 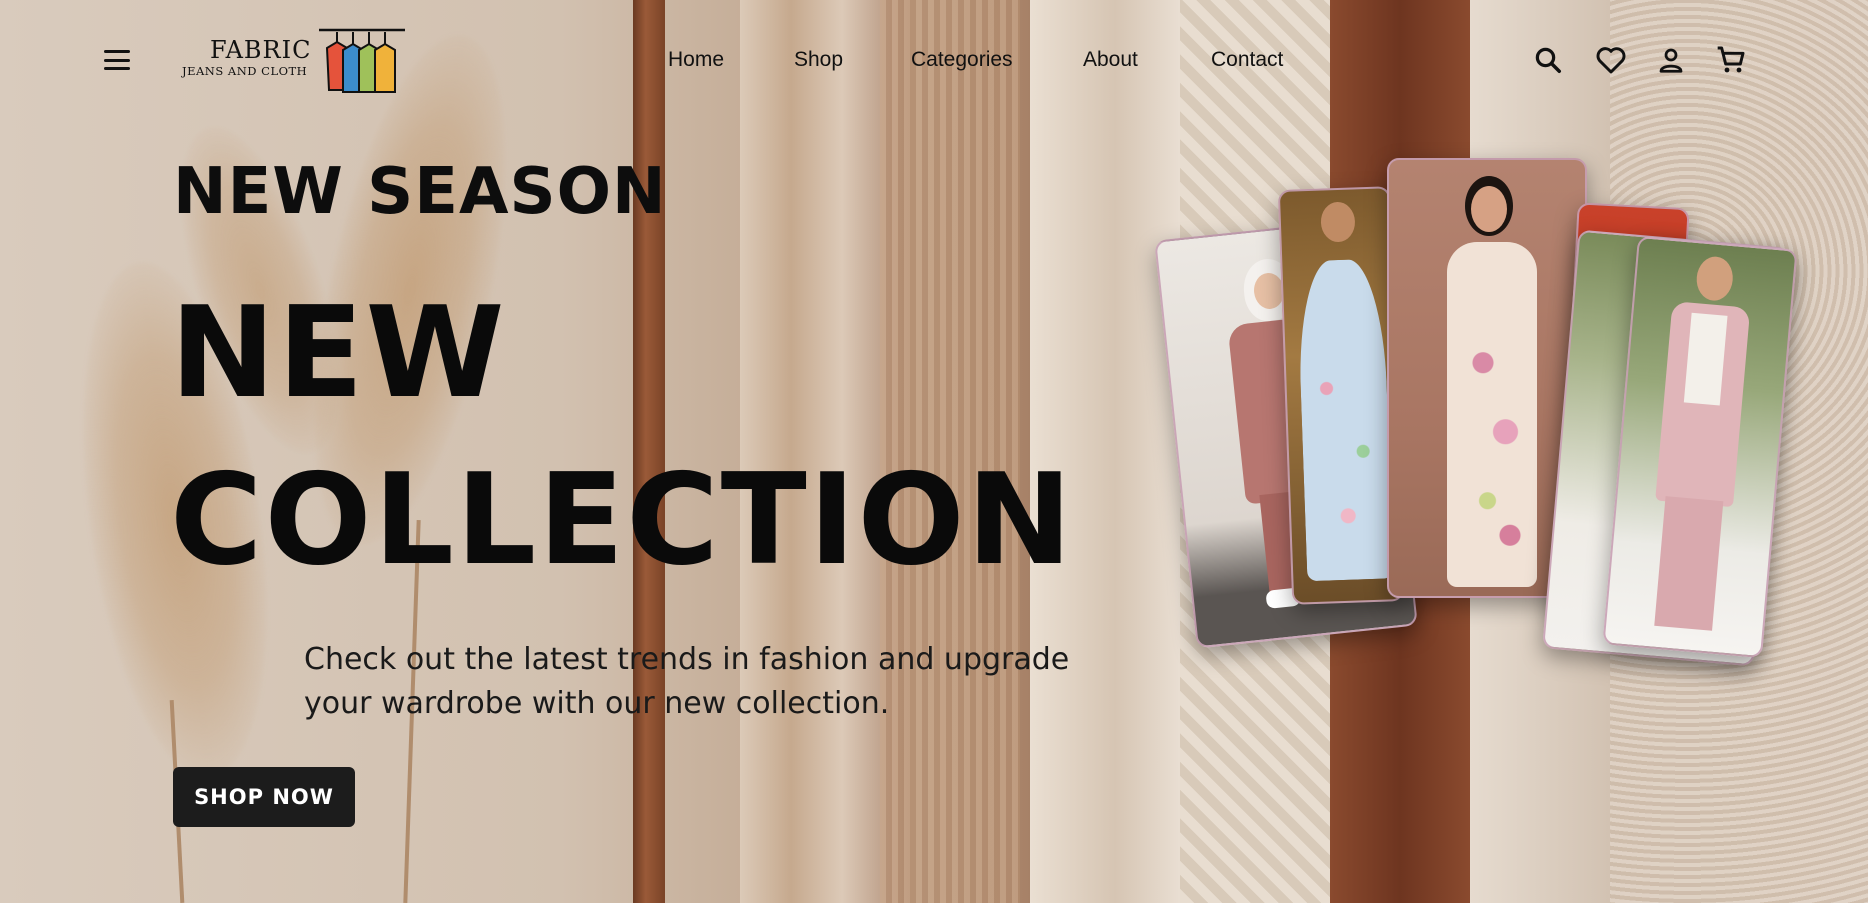 I want to click on shopping-cart-icon, so click(x=1731, y=60).